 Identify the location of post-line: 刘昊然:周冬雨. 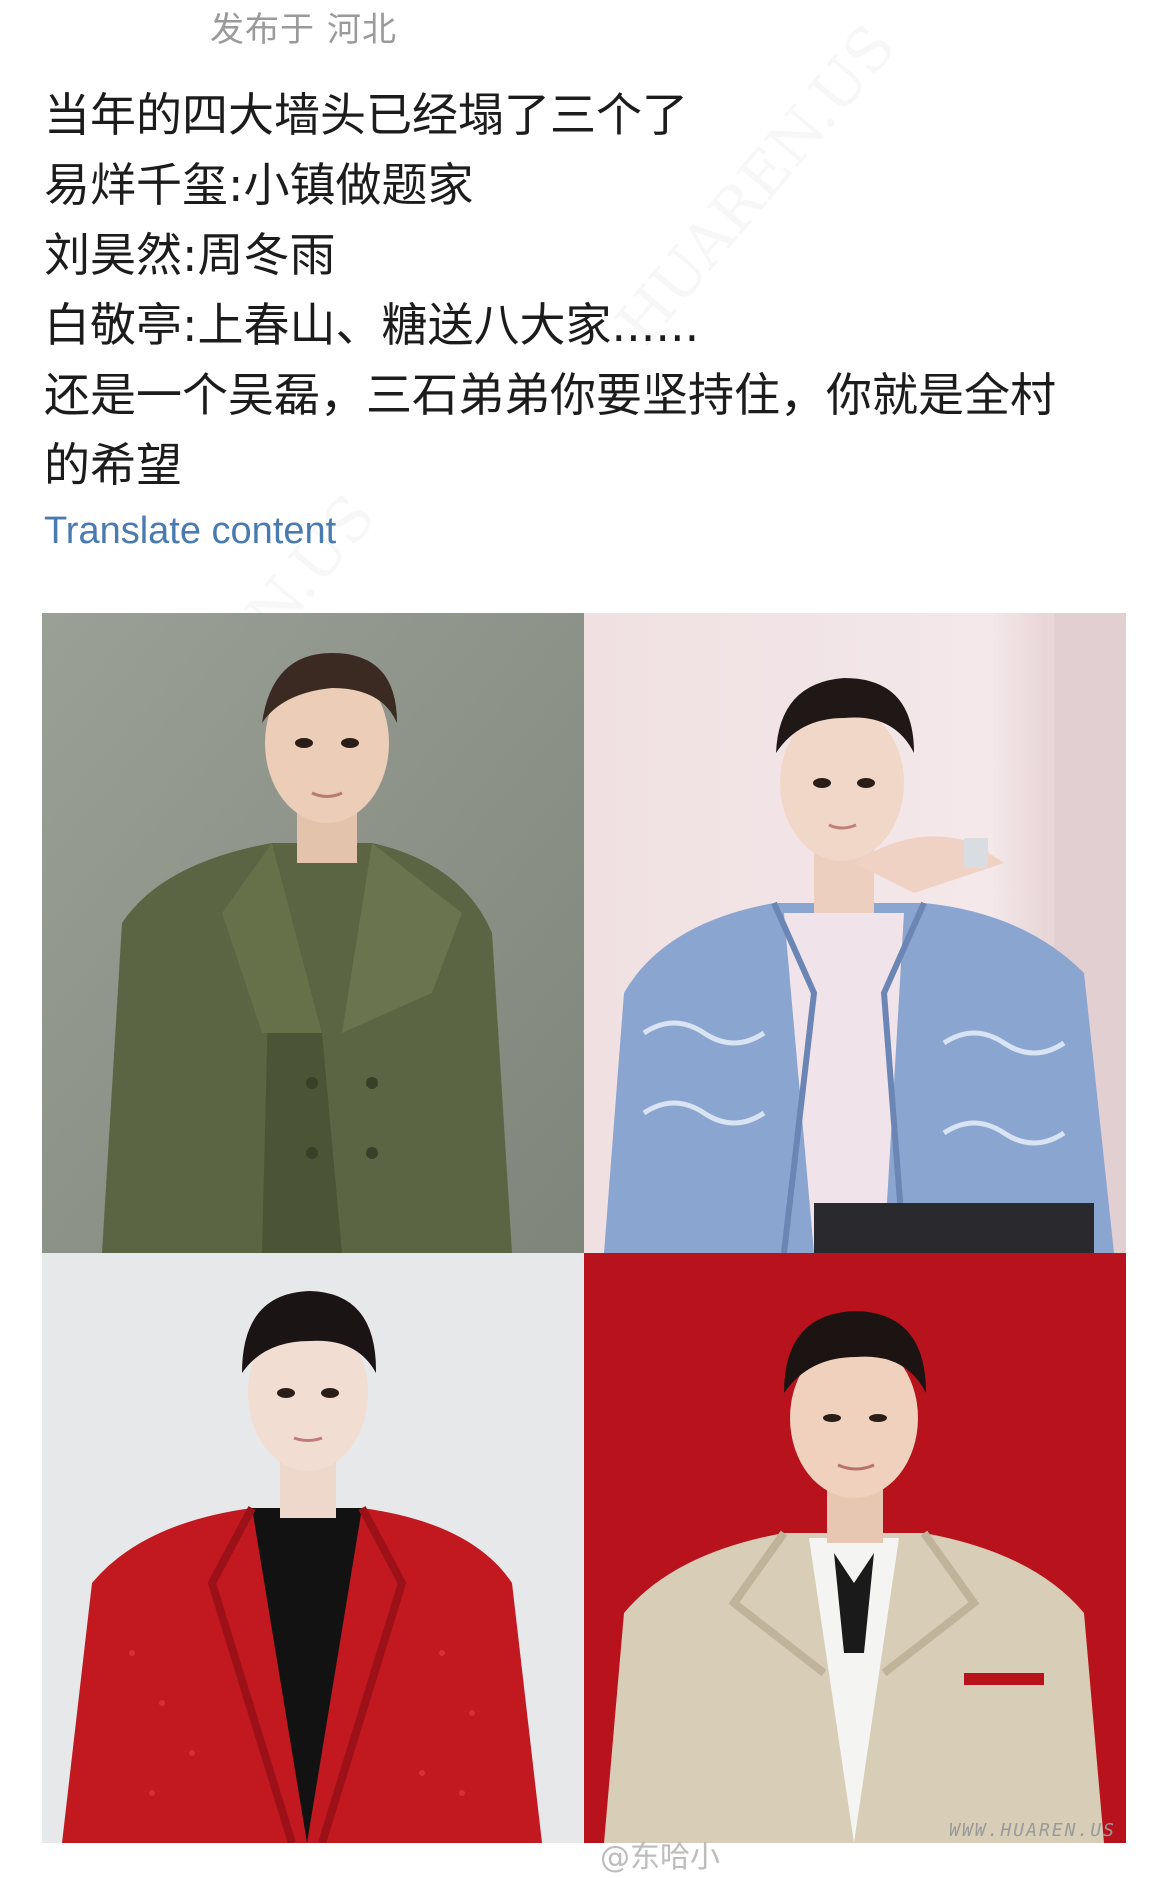
(190, 255).